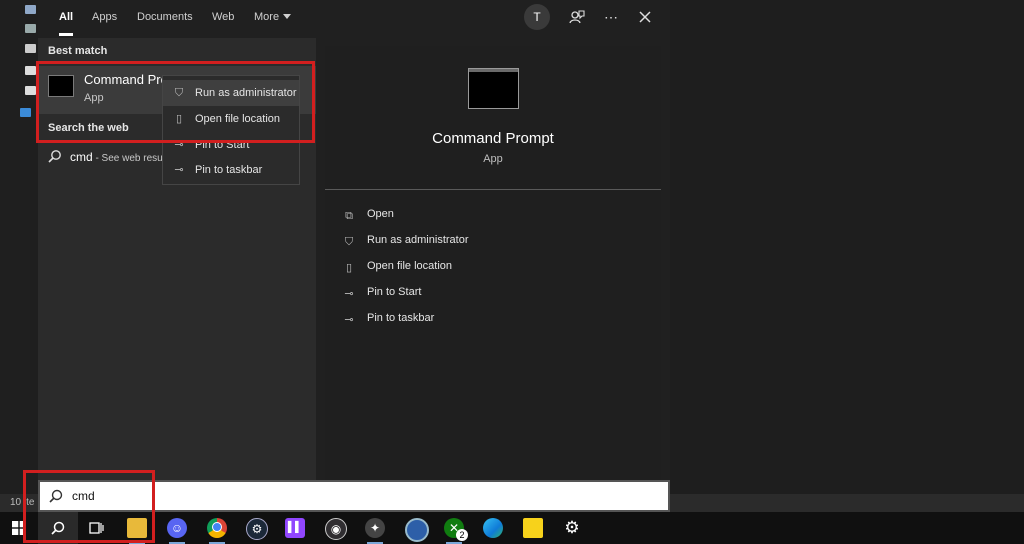 This screenshot has height=544, width=1024. I want to click on action-open: ⧉ Open, so click(368, 214).